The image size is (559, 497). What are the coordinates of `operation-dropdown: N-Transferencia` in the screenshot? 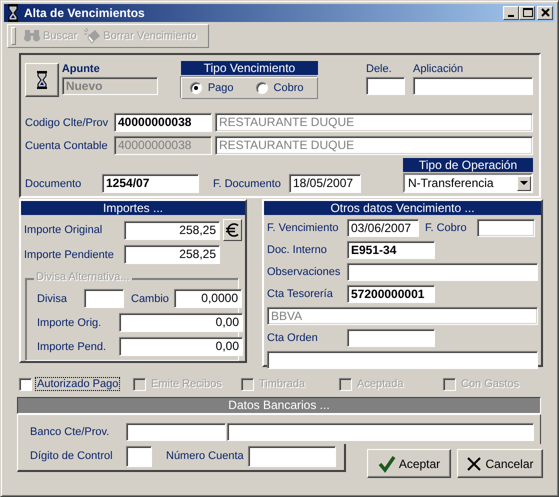 It's located at (468, 183).